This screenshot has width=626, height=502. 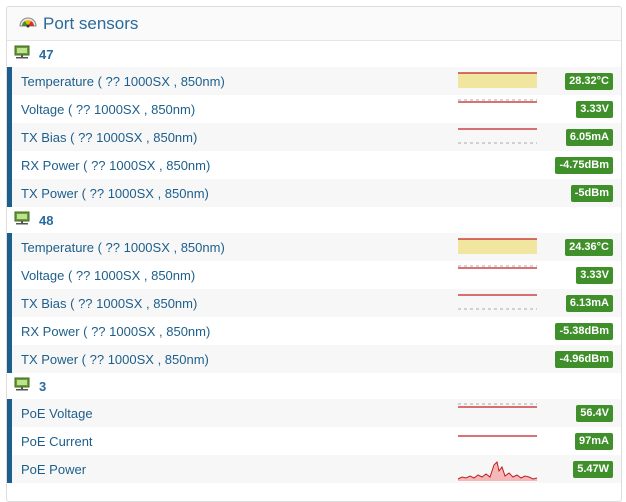 What do you see at coordinates (584, 359) in the screenshot?
I see `sensor-value-badge: -4.96dBm` at bounding box center [584, 359].